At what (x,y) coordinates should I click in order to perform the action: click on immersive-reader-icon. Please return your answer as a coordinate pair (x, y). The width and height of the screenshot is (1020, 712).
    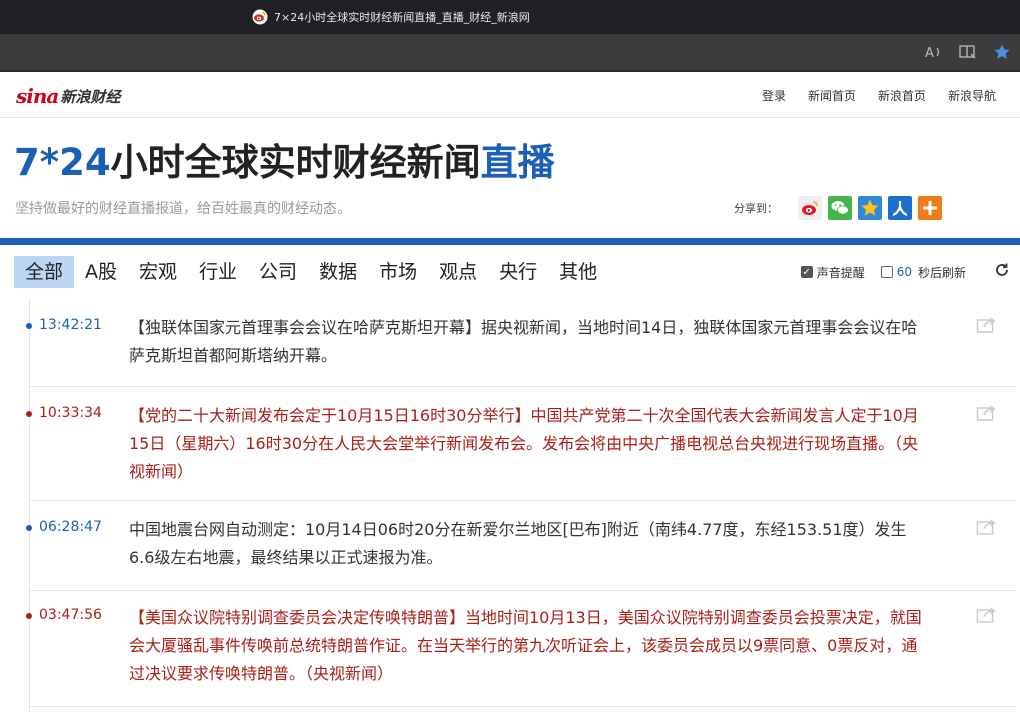
    Looking at the image, I should click on (968, 52).